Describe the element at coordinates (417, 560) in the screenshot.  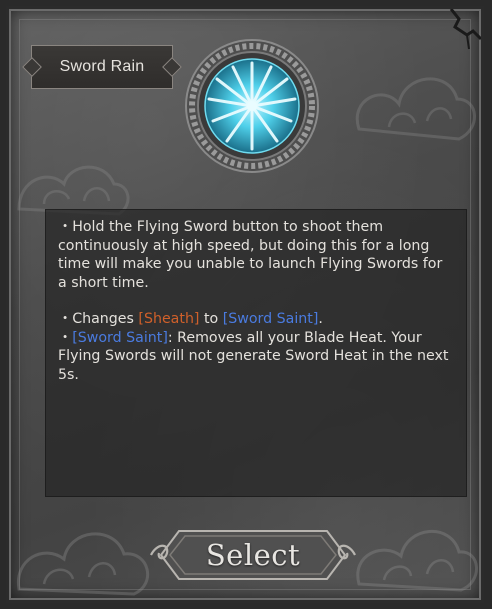
I see `cloud-ornament-bottom-right` at that location.